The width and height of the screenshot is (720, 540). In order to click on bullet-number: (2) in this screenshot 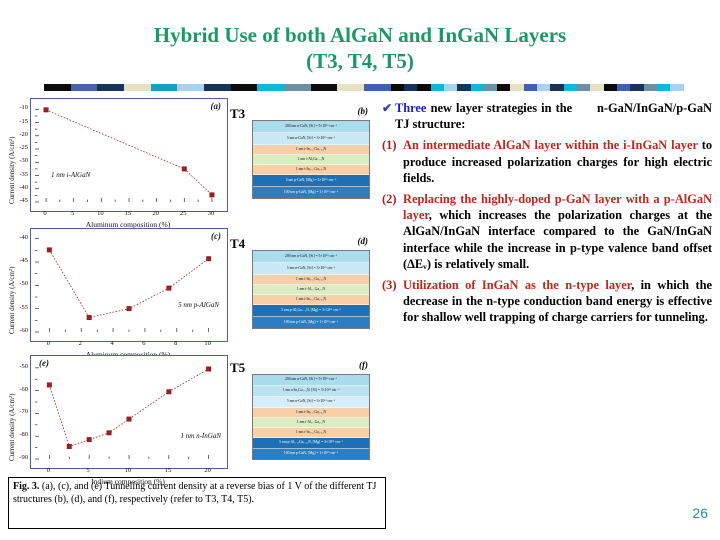, I will do `click(389, 199)`.